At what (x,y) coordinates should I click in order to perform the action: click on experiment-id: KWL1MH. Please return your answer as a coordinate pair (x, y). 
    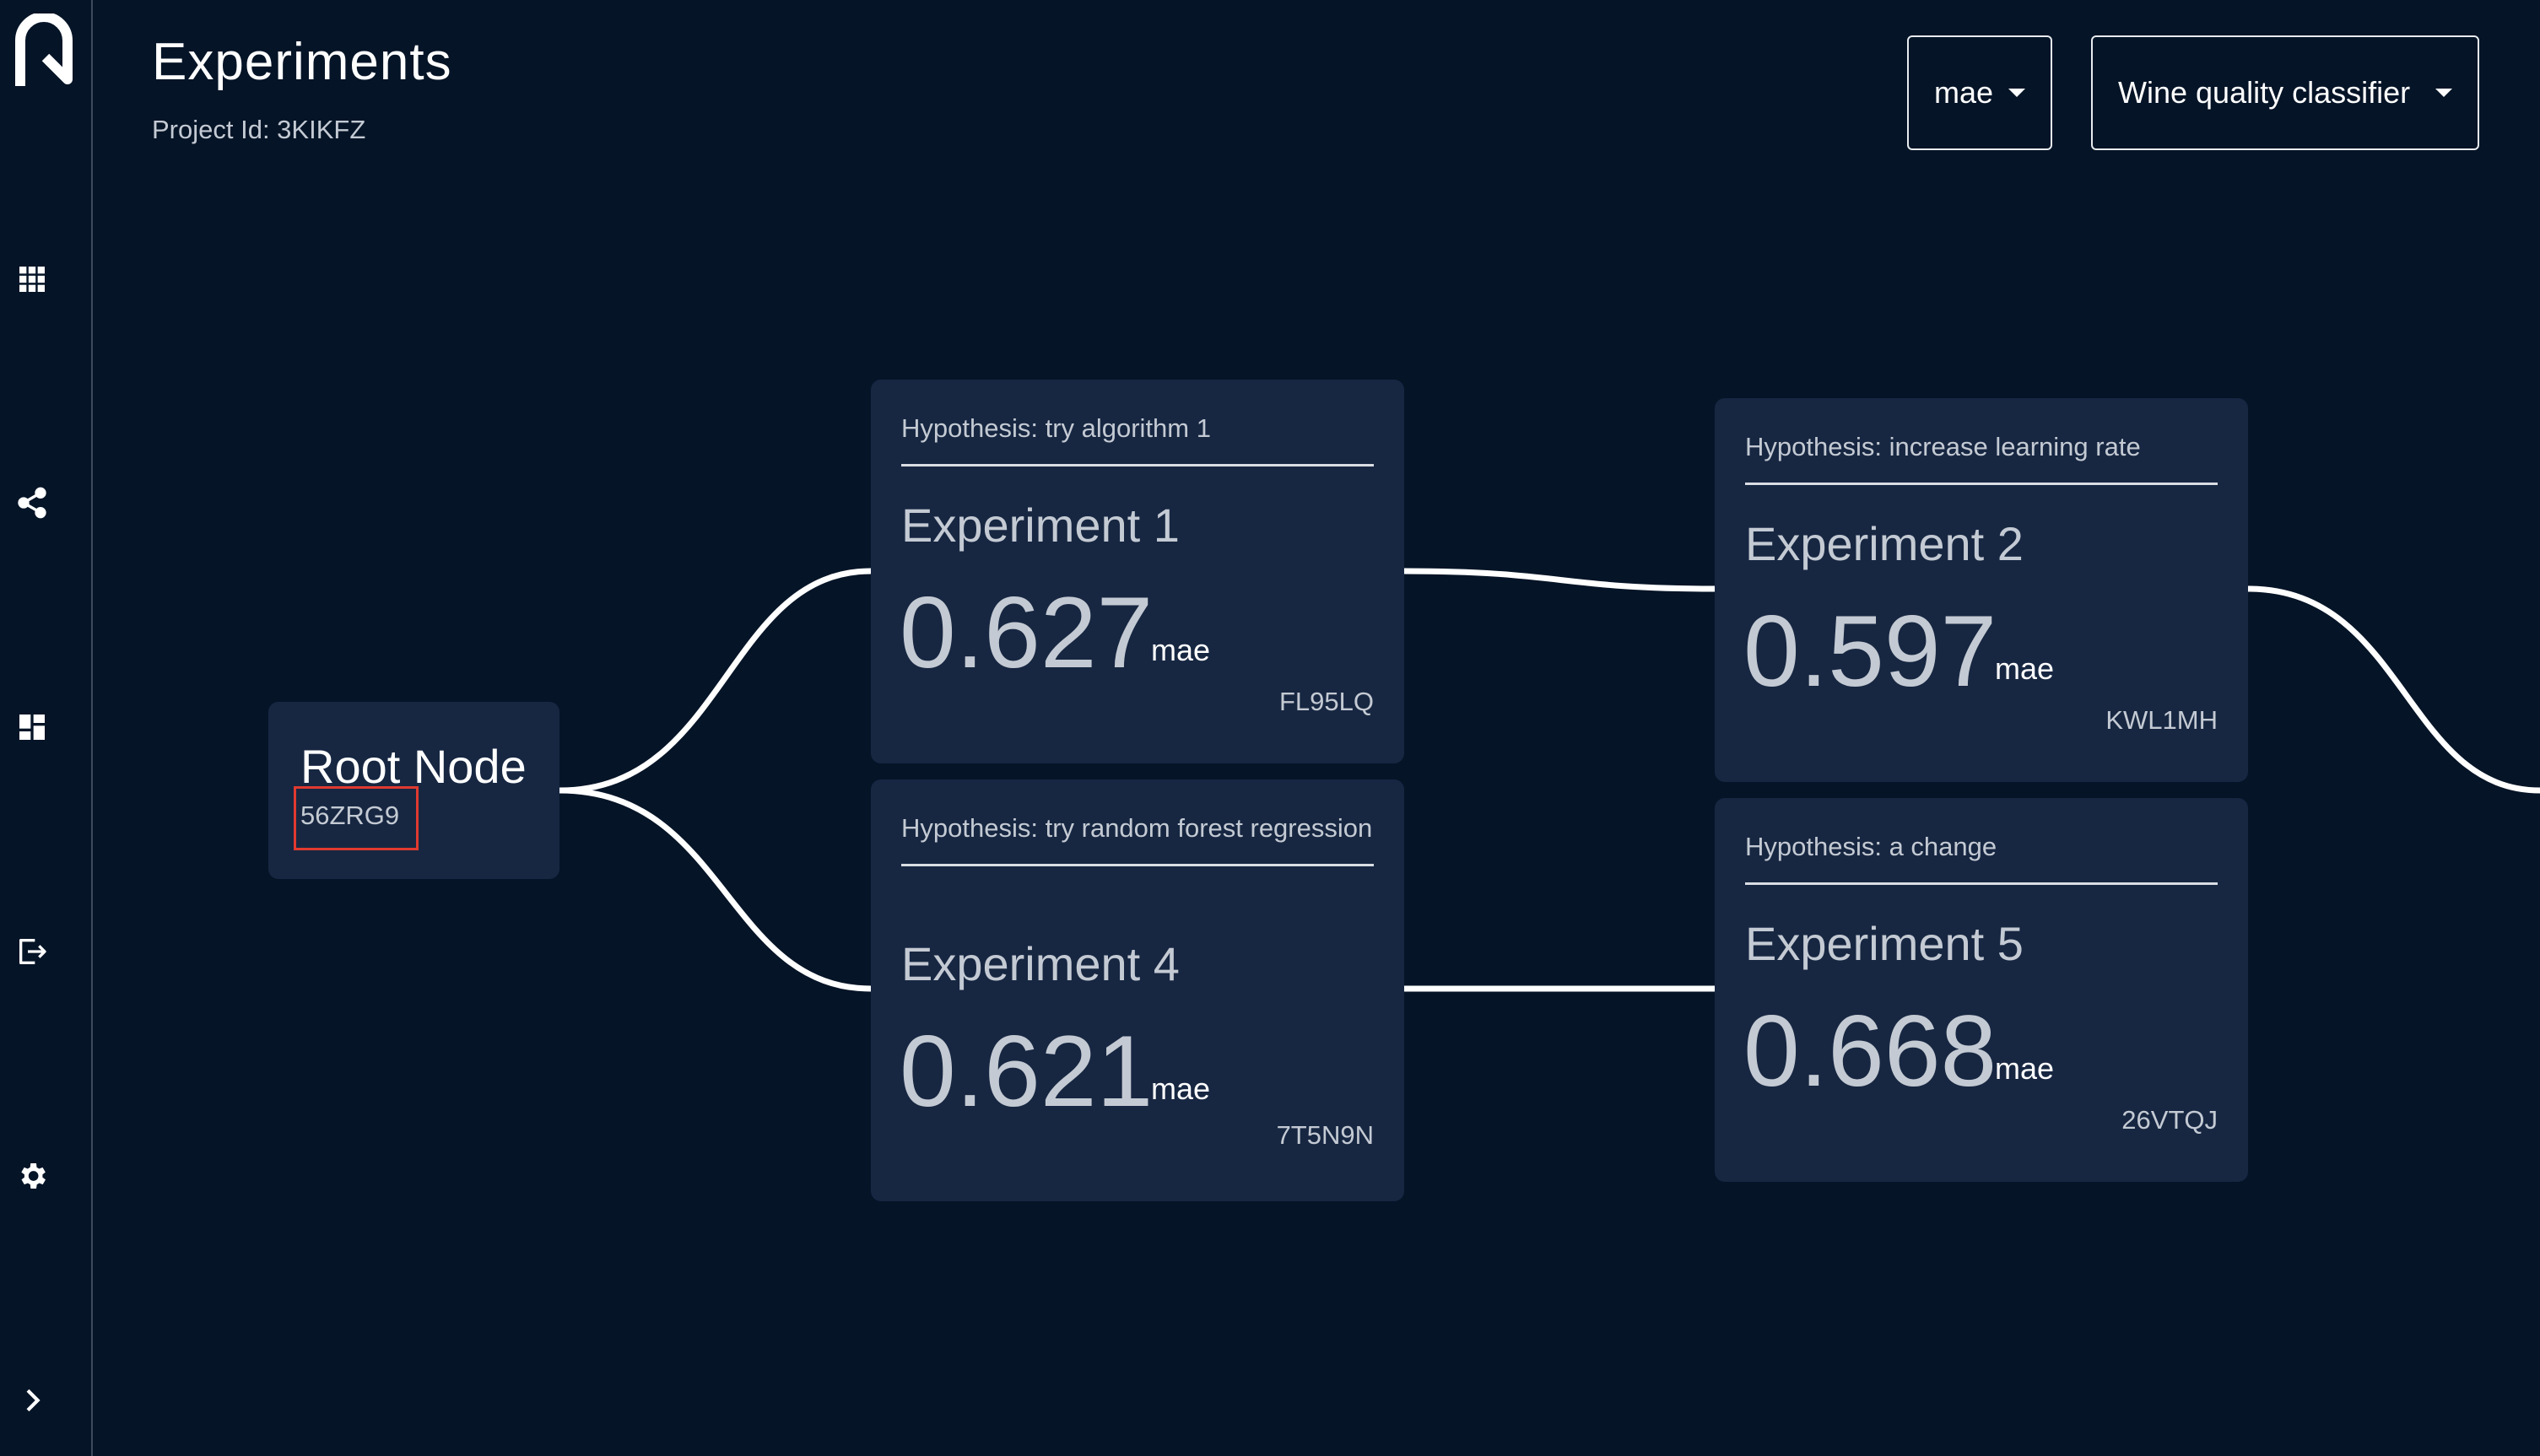
    Looking at the image, I should click on (2161, 720).